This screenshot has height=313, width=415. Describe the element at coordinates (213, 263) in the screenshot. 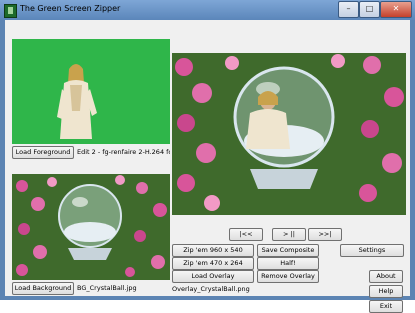

I see `zip-470-button: Zip 'em 470 x 264` at that location.